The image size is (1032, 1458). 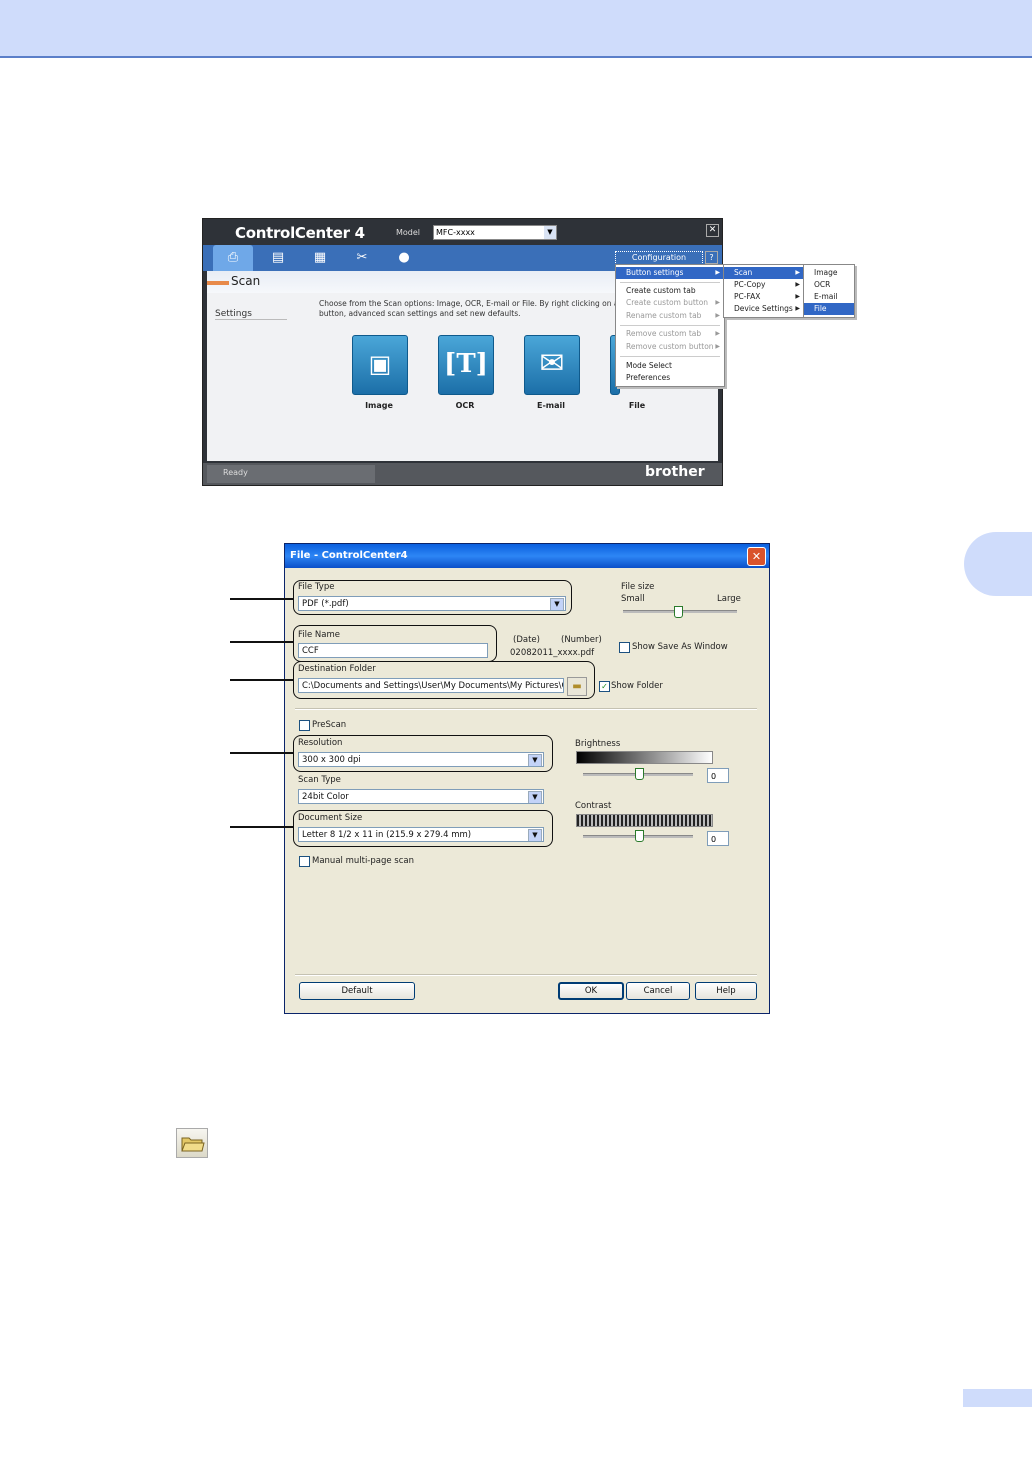 What do you see at coordinates (718, 838) in the screenshot?
I see `contrast-value: 0` at bounding box center [718, 838].